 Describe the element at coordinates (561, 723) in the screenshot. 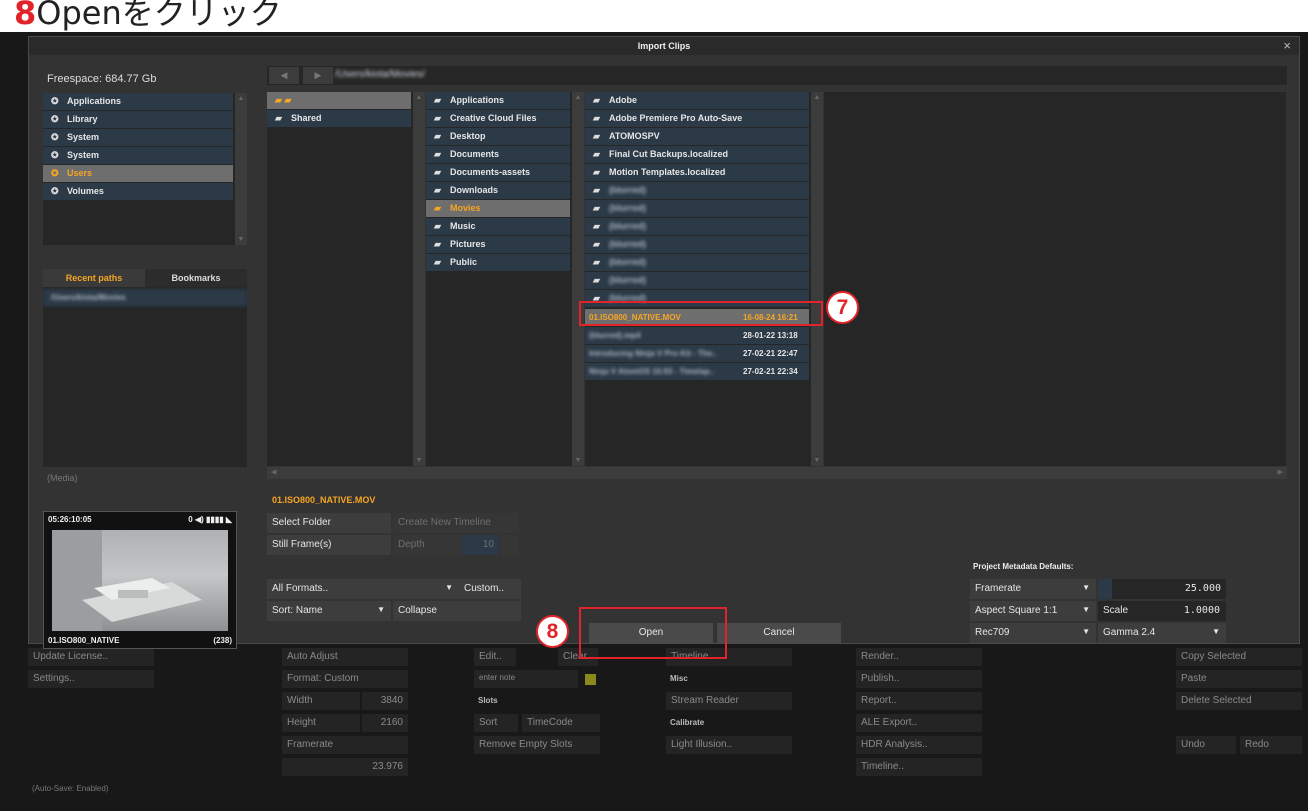

I see `timecode-dropdown: TimeCode` at that location.